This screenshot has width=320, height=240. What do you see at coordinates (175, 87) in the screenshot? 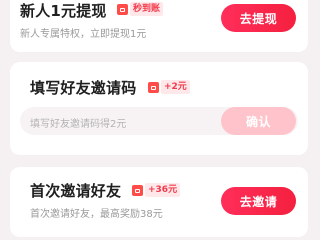
I see `reward-badge: +2元` at bounding box center [175, 87].